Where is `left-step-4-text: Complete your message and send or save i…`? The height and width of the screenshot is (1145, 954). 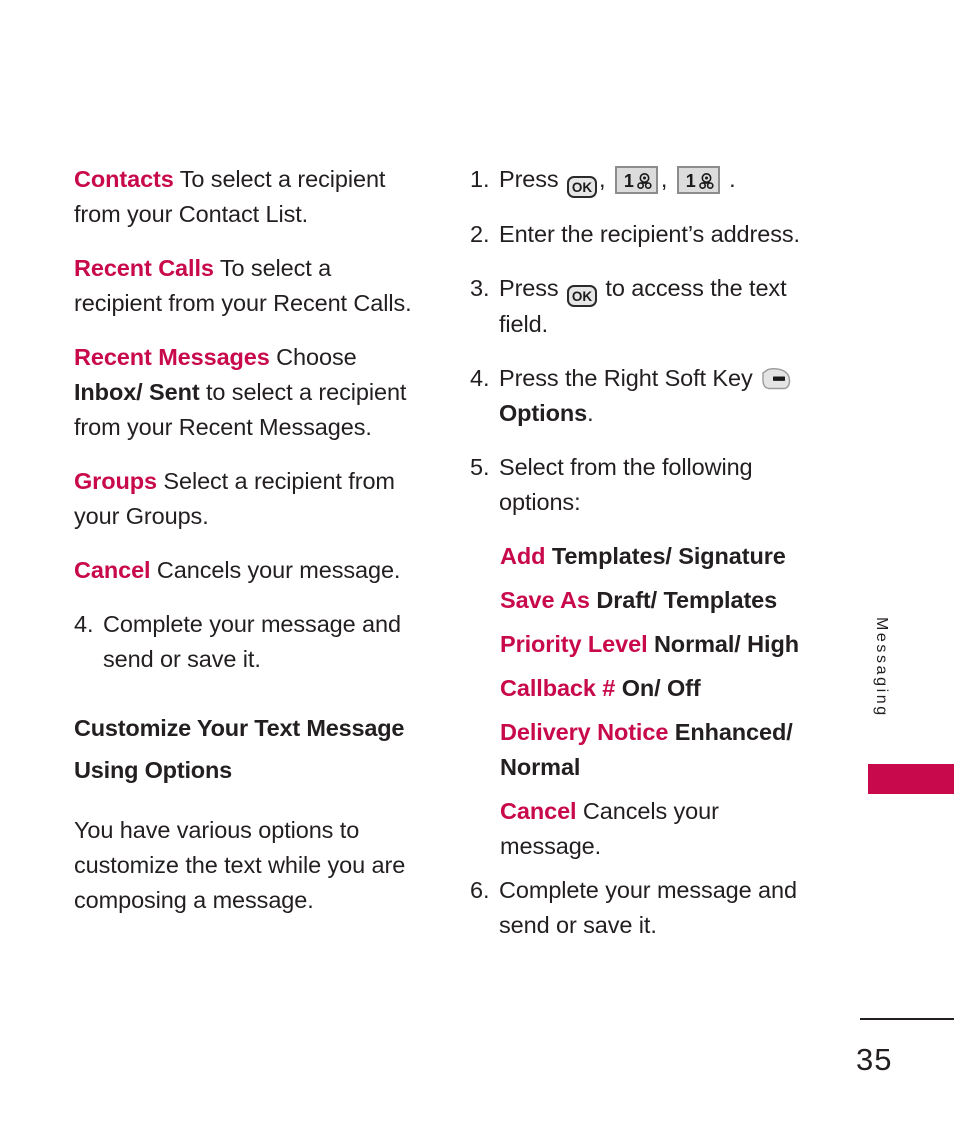
left-step-4-text: Complete your message and send or save i… is located at coordinates (252, 641).